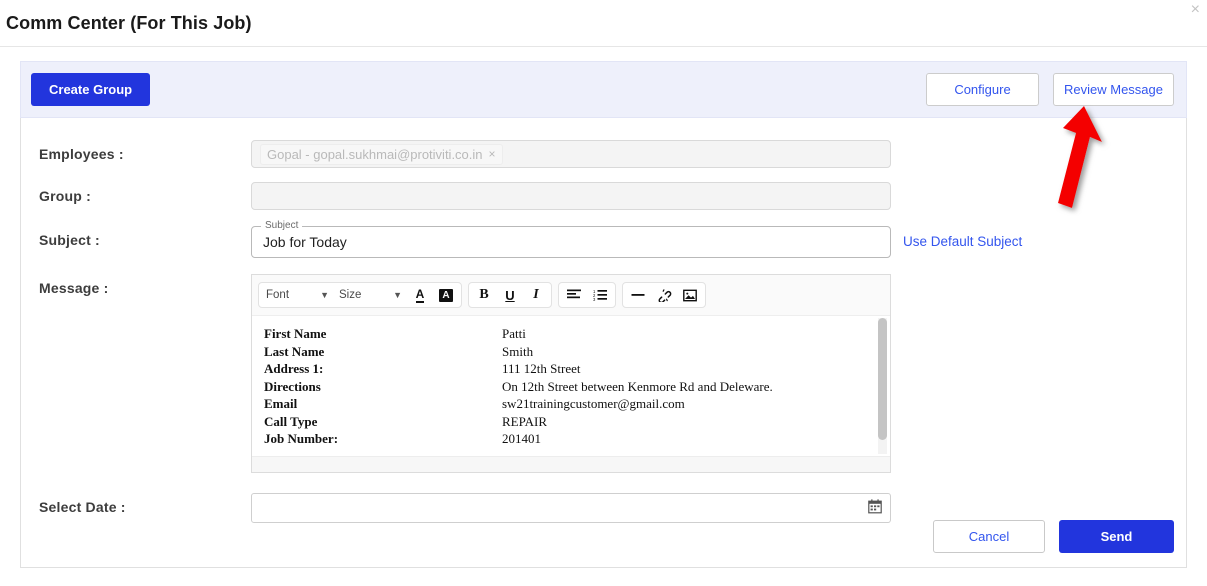  I want to click on send-button: Send, so click(1116, 536).